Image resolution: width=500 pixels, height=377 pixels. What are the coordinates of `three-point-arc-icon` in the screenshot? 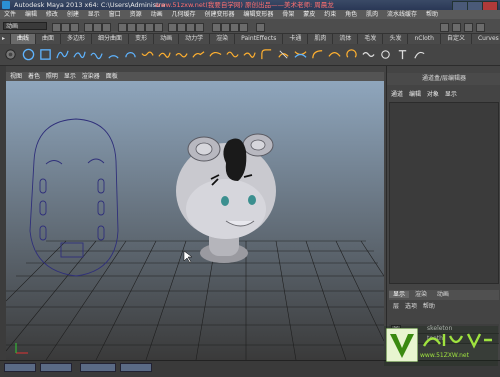 It's located at (130, 54).